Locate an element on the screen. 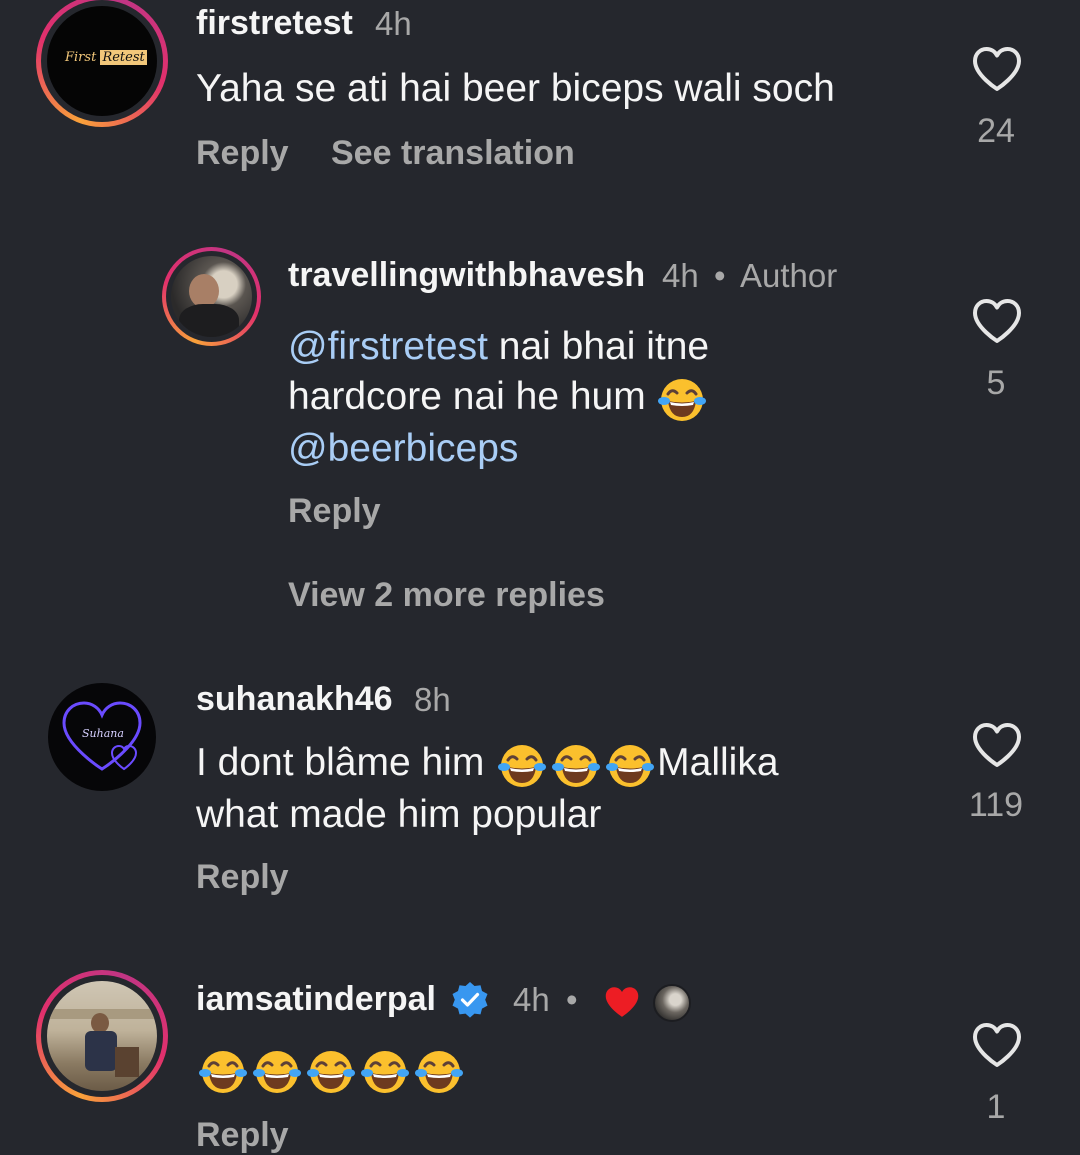 The image size is (1080, 1155). view-more-replies-button: View 2 more replies is located at coordinates (446, 595).